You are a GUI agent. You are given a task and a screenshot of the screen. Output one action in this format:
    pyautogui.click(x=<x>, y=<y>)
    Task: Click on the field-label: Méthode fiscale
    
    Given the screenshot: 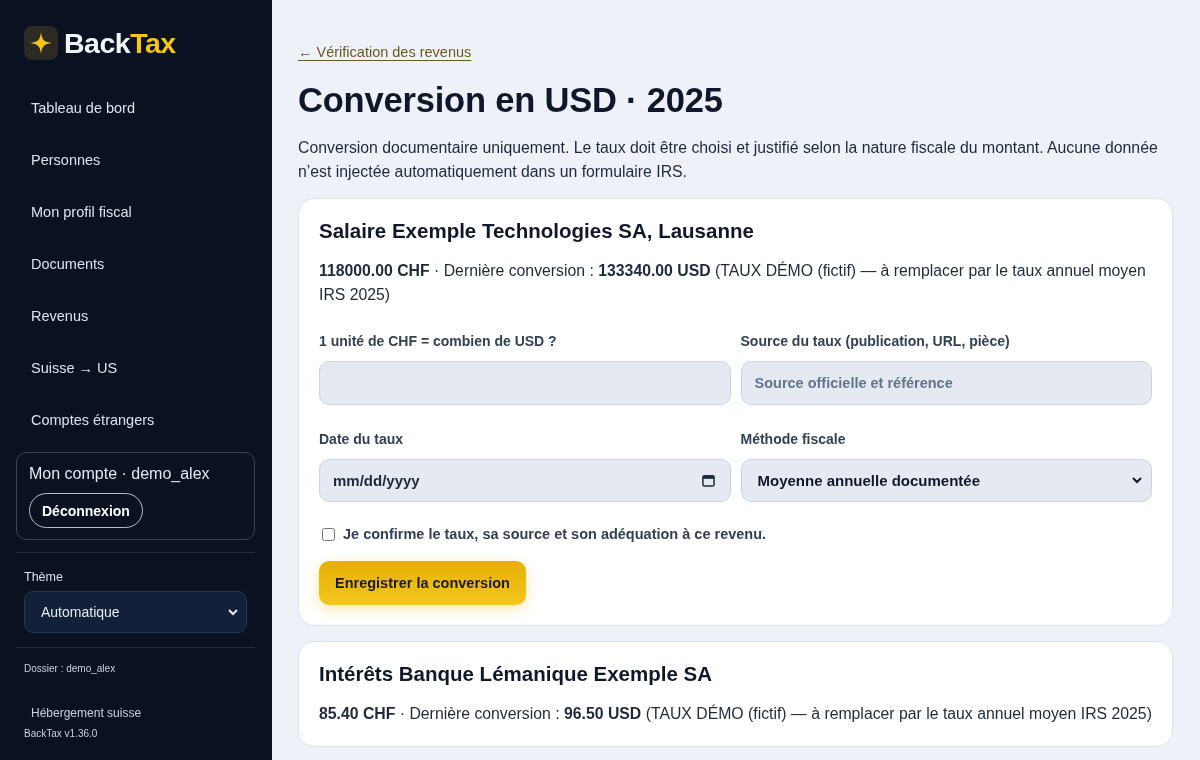 What is the action you would take?
    pyautogui.click(x=793, y=439)
    